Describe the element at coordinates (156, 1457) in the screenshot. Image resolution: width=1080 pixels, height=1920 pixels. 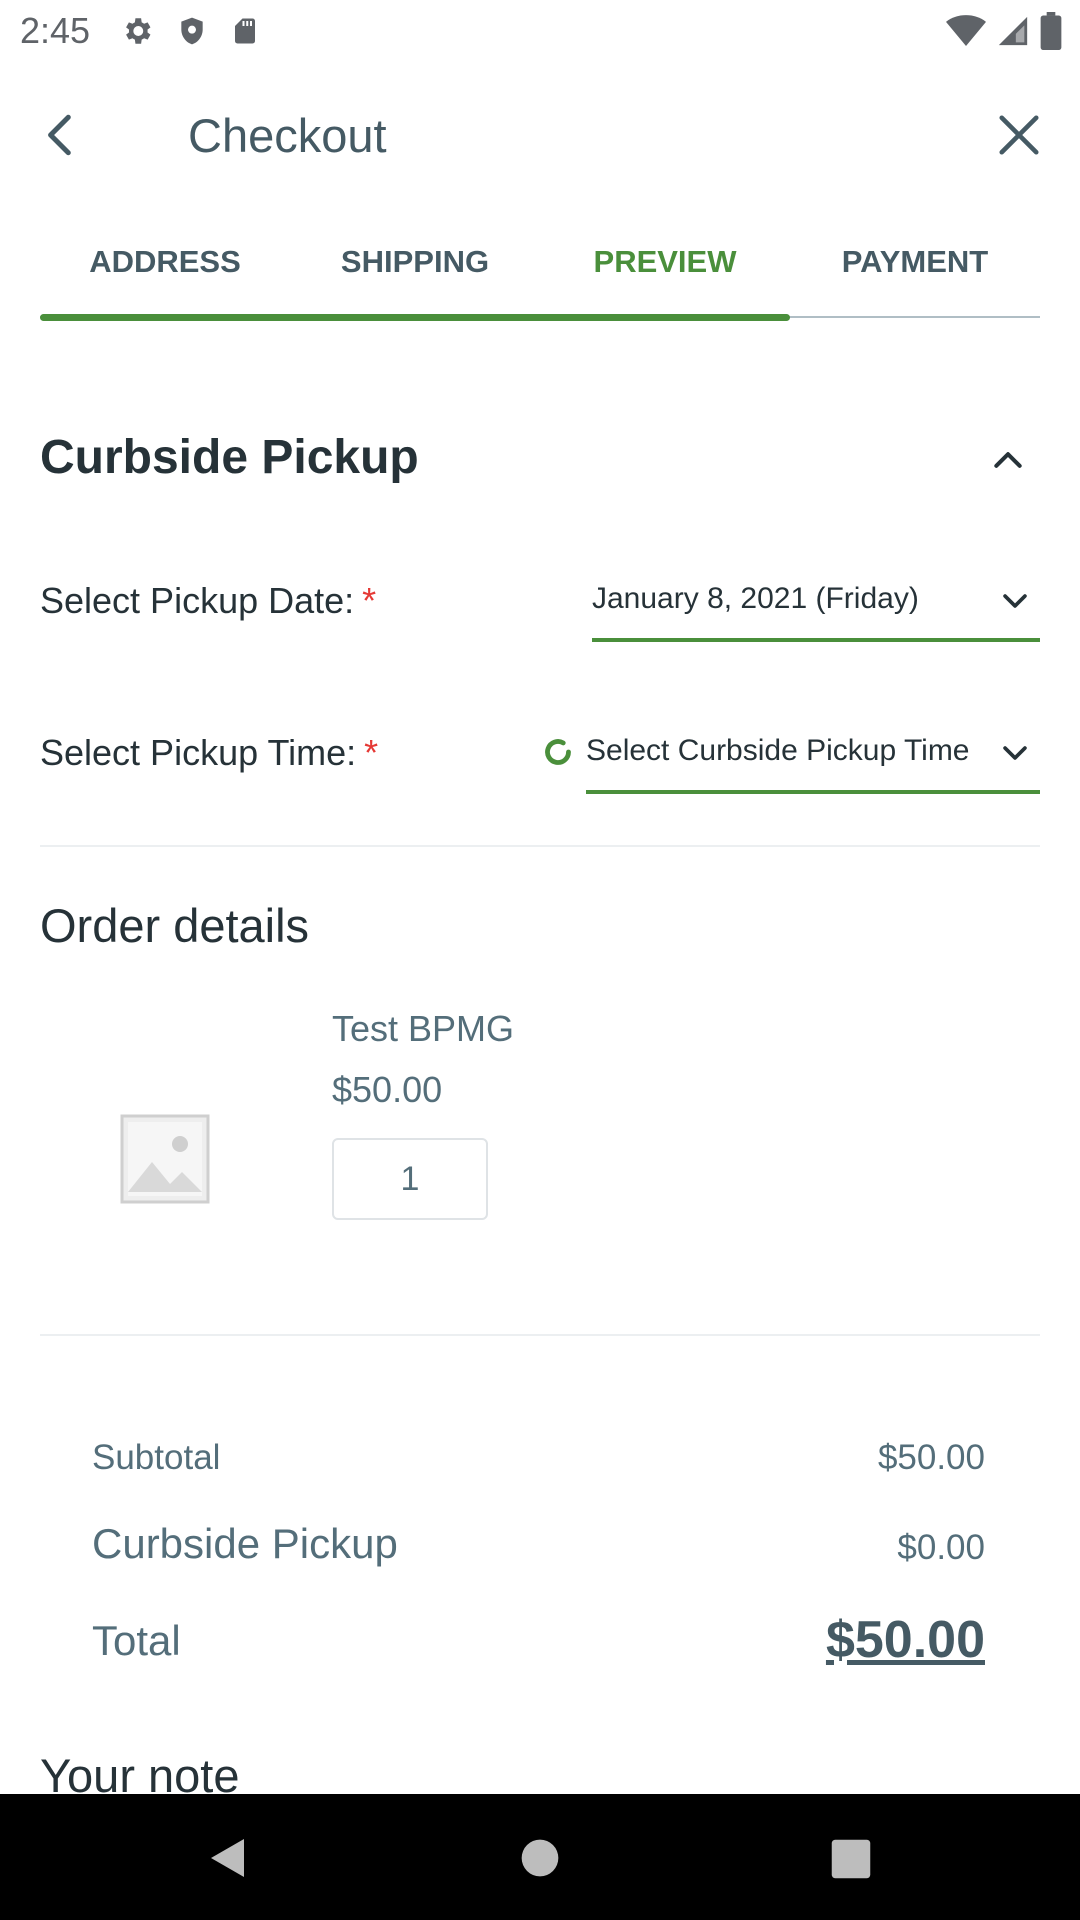
I see `subtotal-label: Subtotal` at that location.